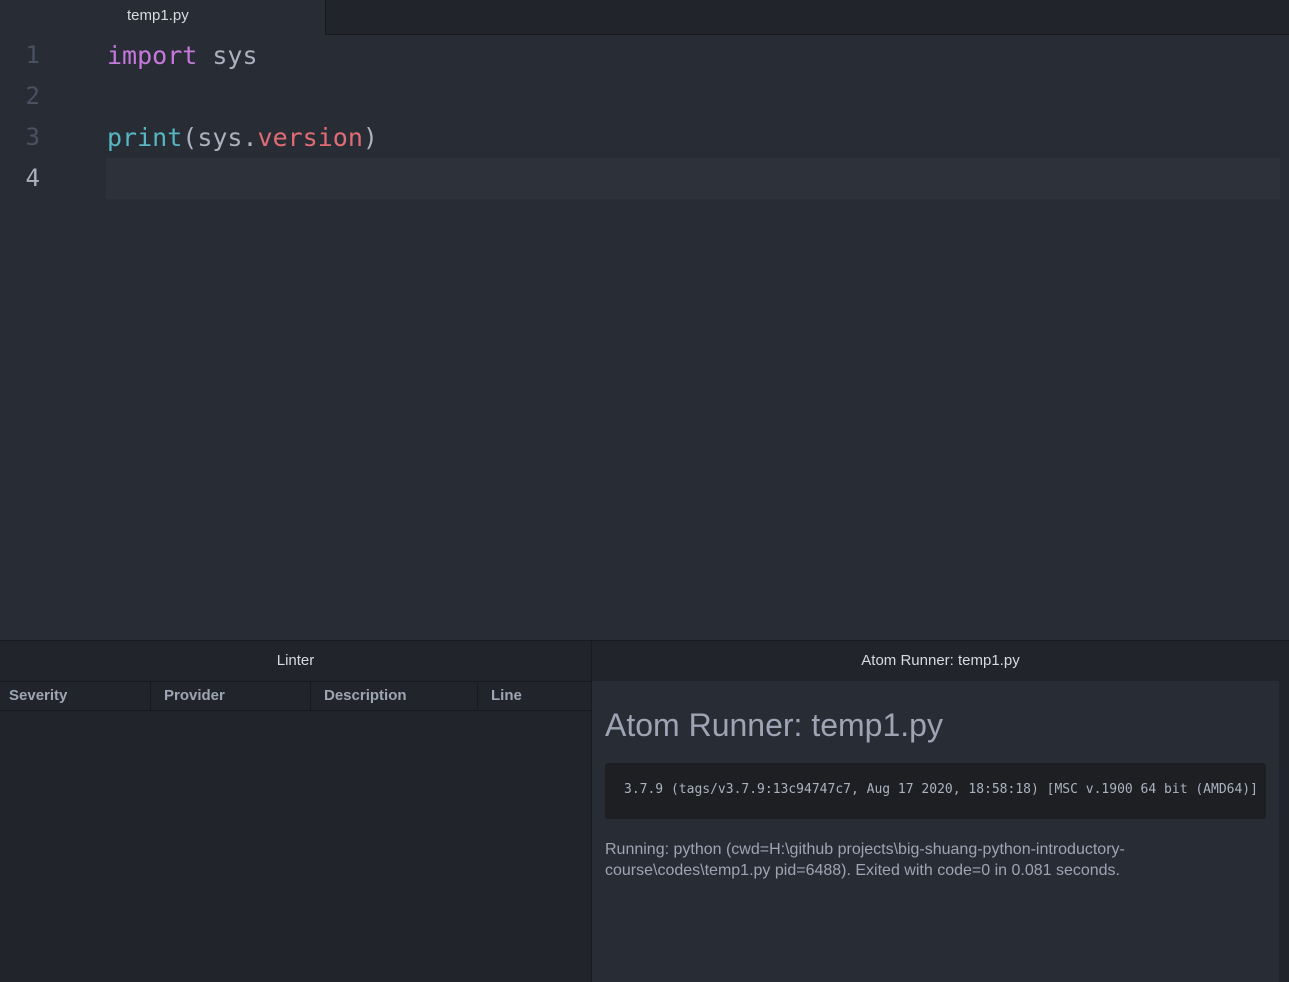 The height and width of the screenshot is (982, 1289). I want to click on cursor-line-highlight, so click(693, 178).